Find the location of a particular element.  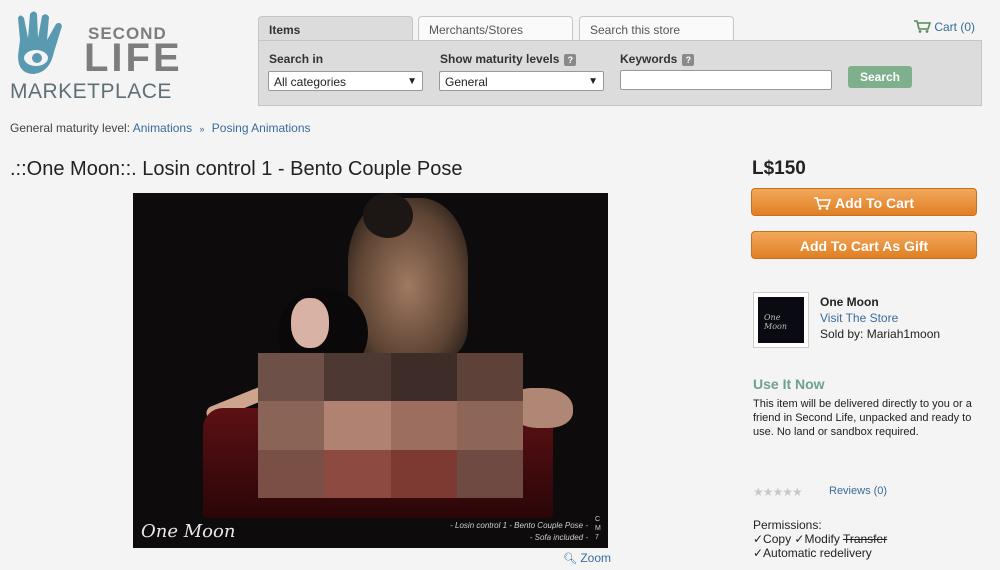

add-to-cart-label: Add To Cart is located at coordinates (874, 203).